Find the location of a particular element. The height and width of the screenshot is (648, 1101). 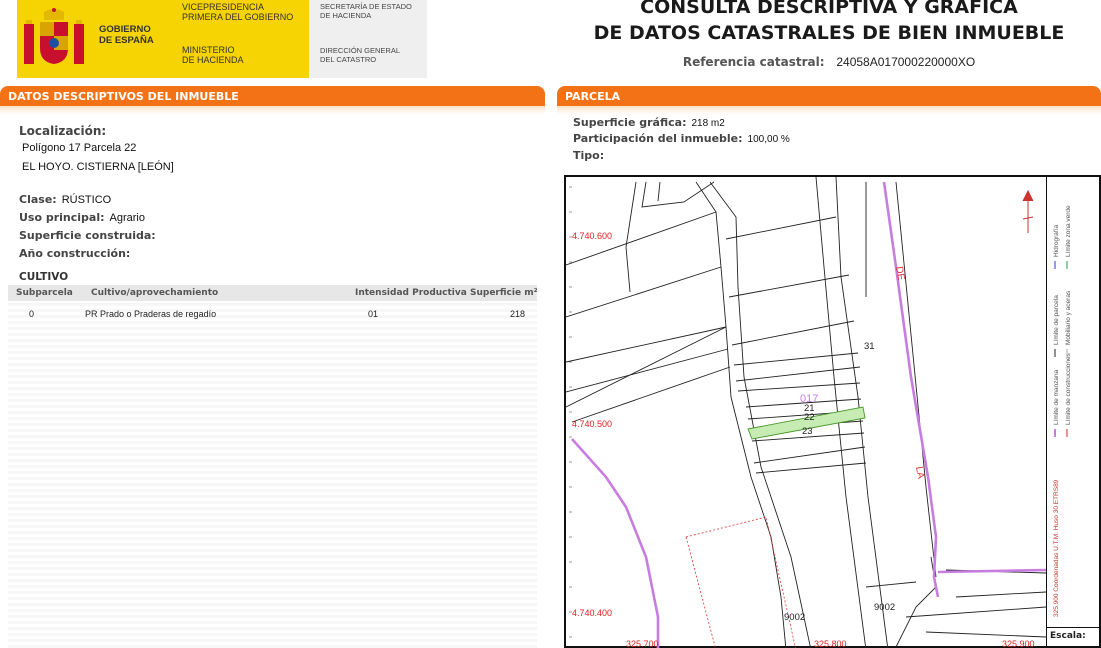

superficie-grafica-value: 218 m2 is located at coordinates (708, 123).